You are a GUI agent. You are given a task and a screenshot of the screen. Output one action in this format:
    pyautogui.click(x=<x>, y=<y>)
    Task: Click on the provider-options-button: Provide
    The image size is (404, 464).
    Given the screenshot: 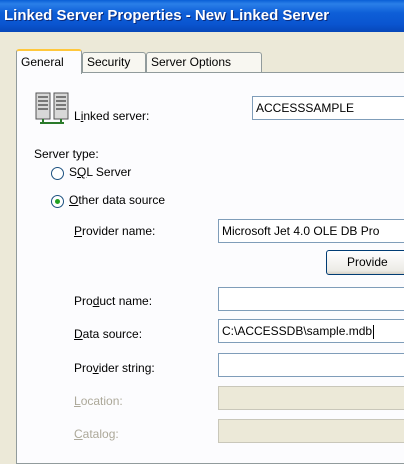 What is the action you would take?
    pyautogui.click(x=365, y=262)
    